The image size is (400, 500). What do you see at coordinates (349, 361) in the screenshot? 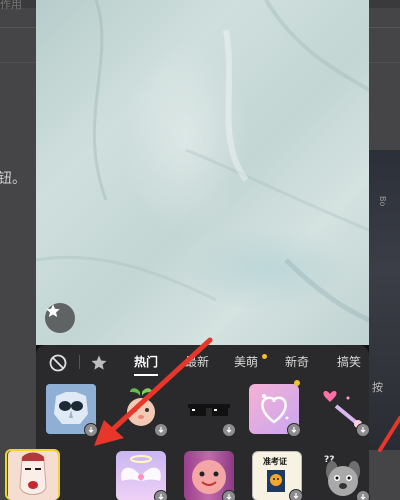
I see `tab-funny: 搞笑` at bounding box center [349, 361].